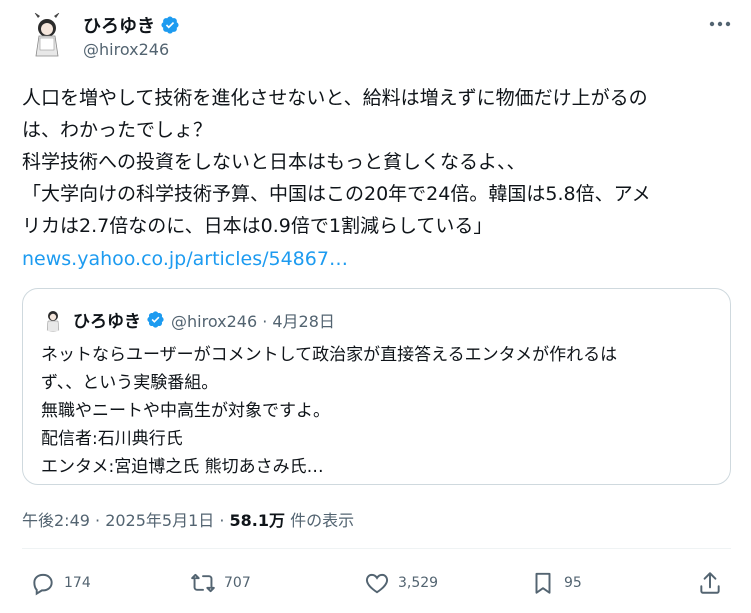 This screenshot has width=751, height=613. Describe the element at coordinates (77, 583) in the screenshot. I see `reply-count: 174` at that location.